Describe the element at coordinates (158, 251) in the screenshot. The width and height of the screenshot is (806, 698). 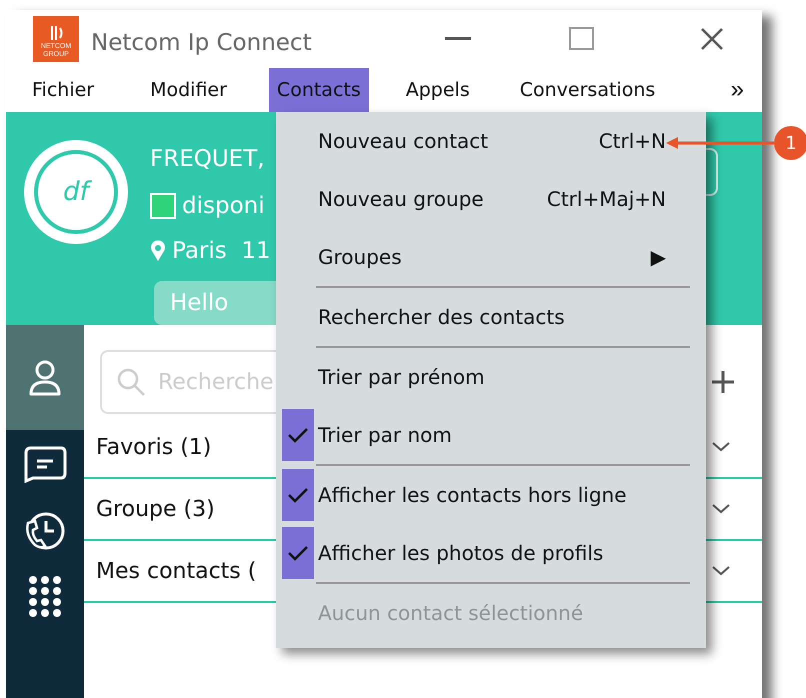
I see `location-pin-icon` at that location.